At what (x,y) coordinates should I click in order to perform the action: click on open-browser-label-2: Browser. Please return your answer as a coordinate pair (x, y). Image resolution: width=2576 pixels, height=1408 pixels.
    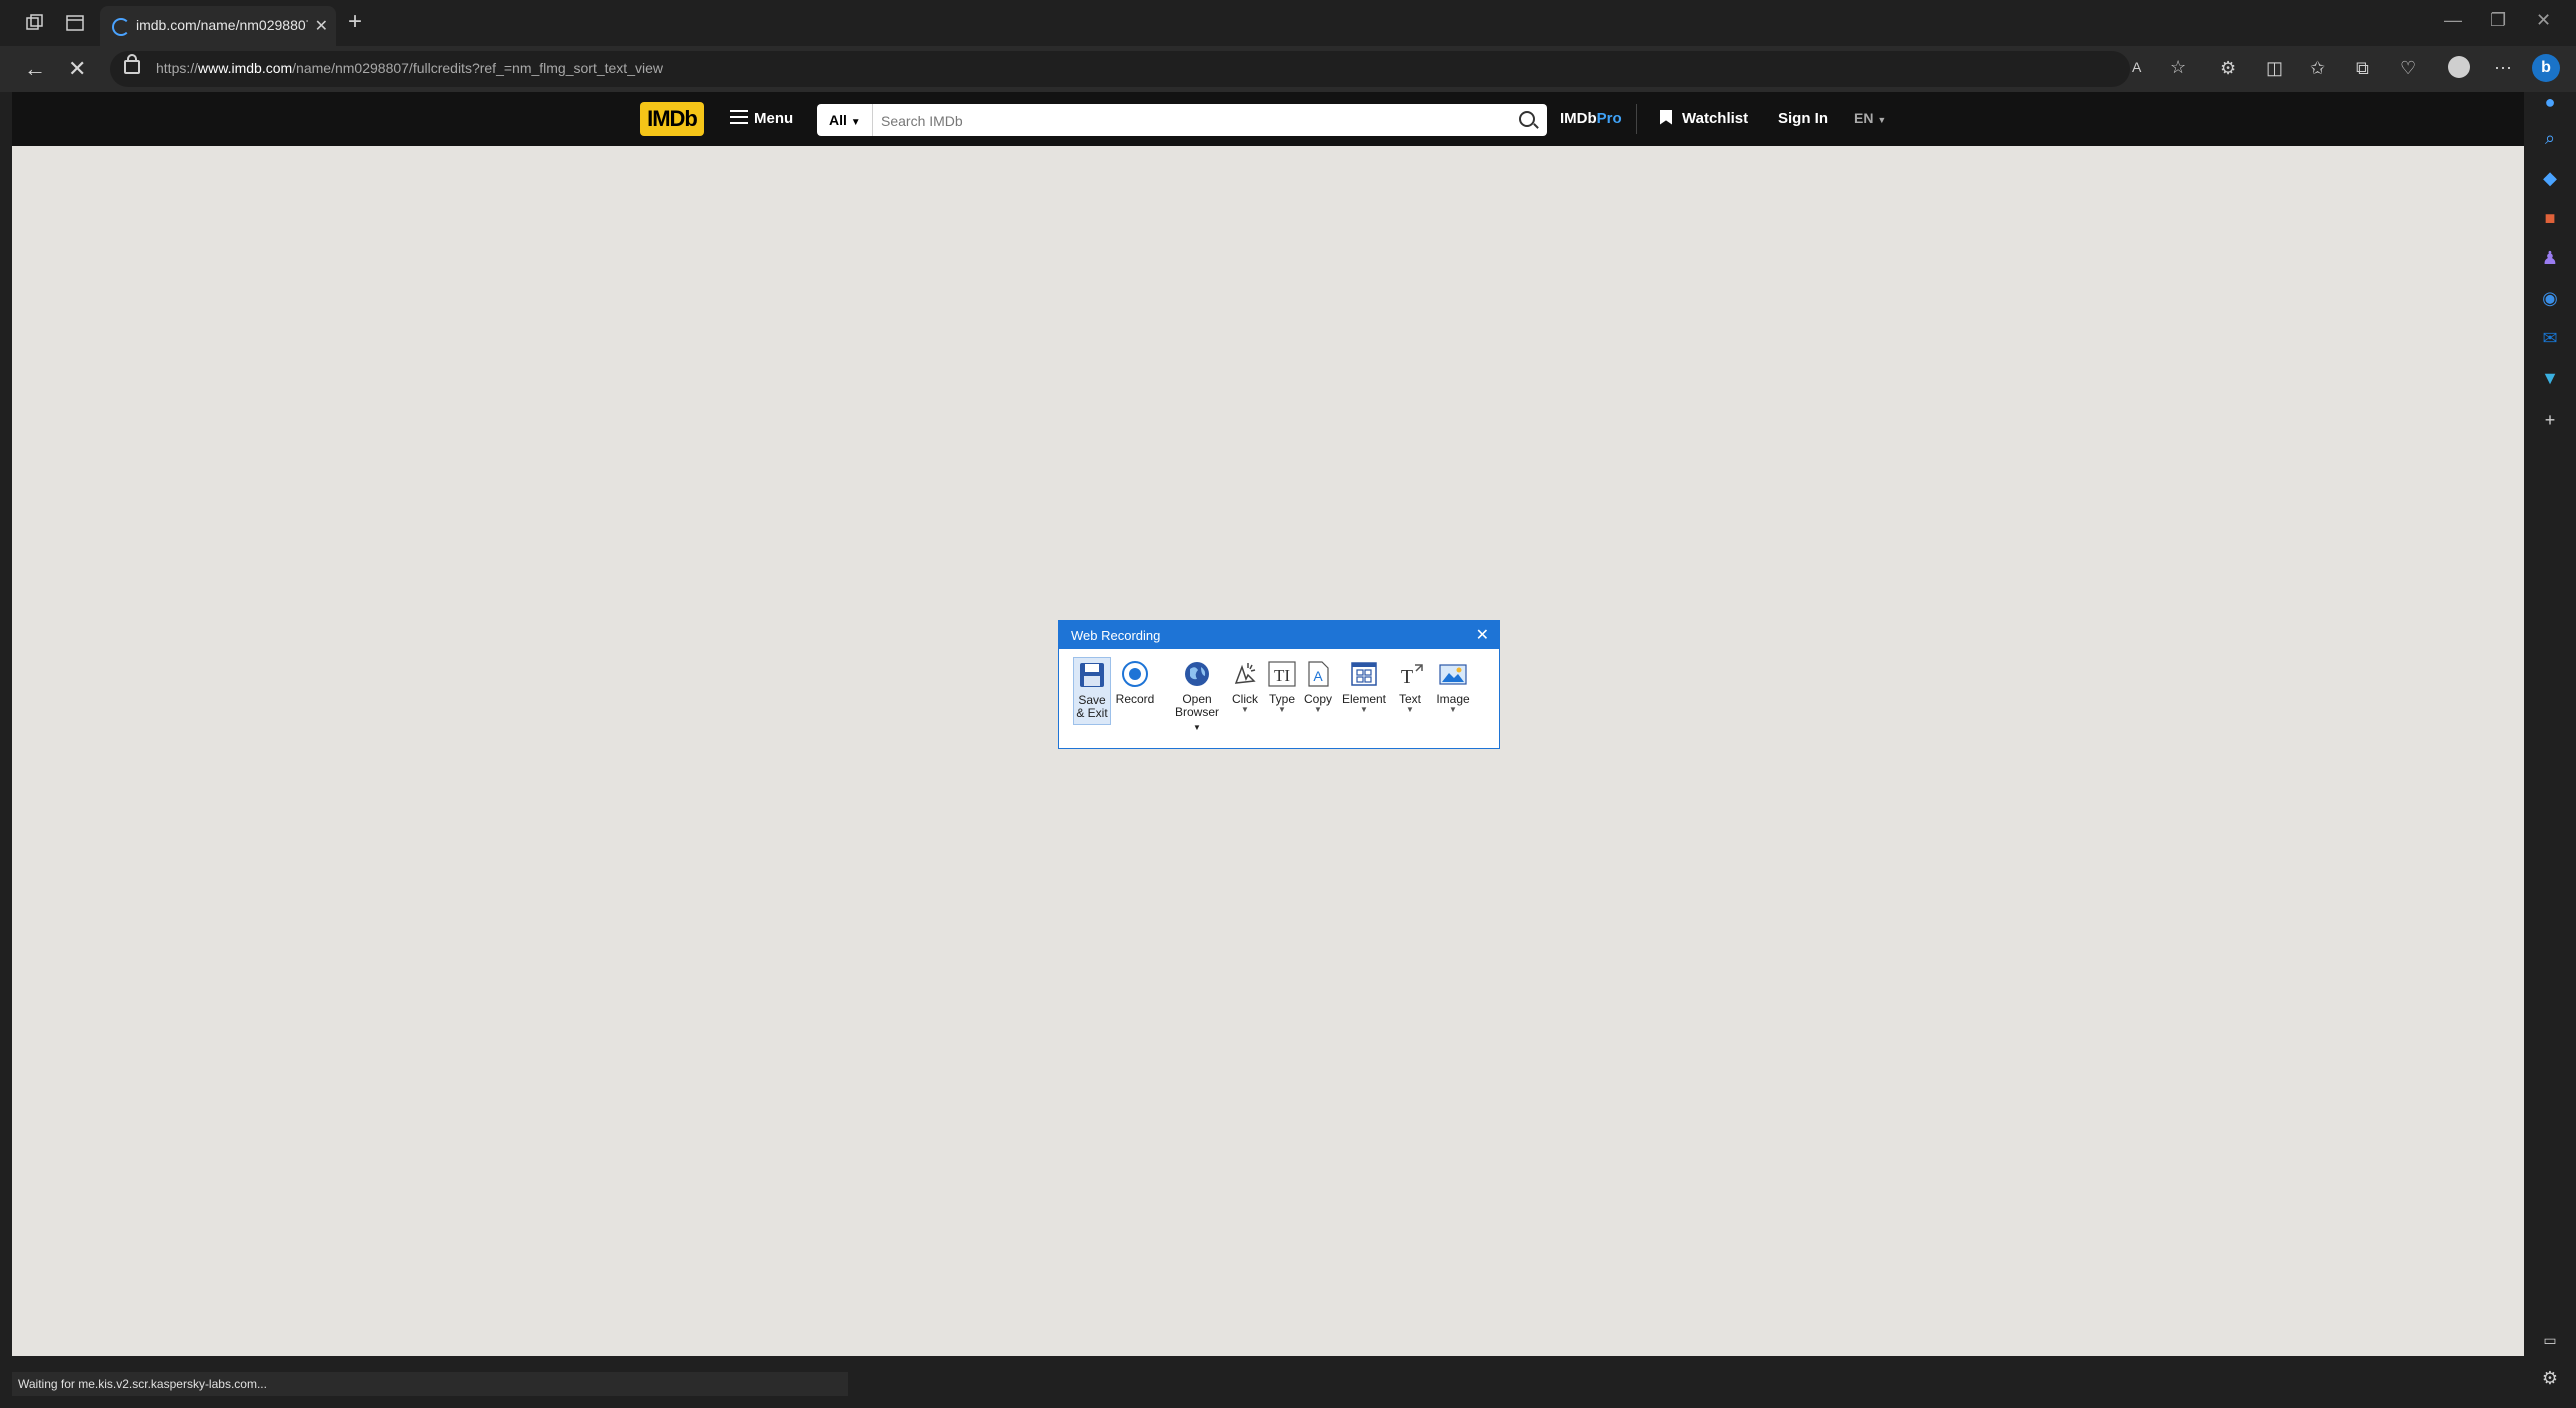
    Looking at the image, I should click on (1196, 712).